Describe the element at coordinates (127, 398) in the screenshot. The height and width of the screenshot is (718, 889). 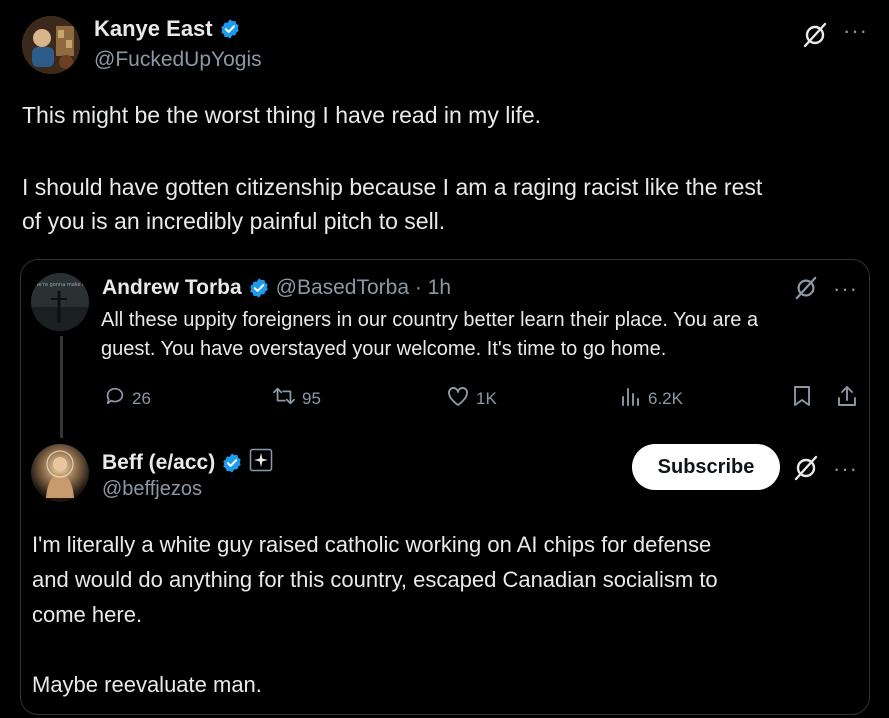
I see `reply-action: 26` at that location.